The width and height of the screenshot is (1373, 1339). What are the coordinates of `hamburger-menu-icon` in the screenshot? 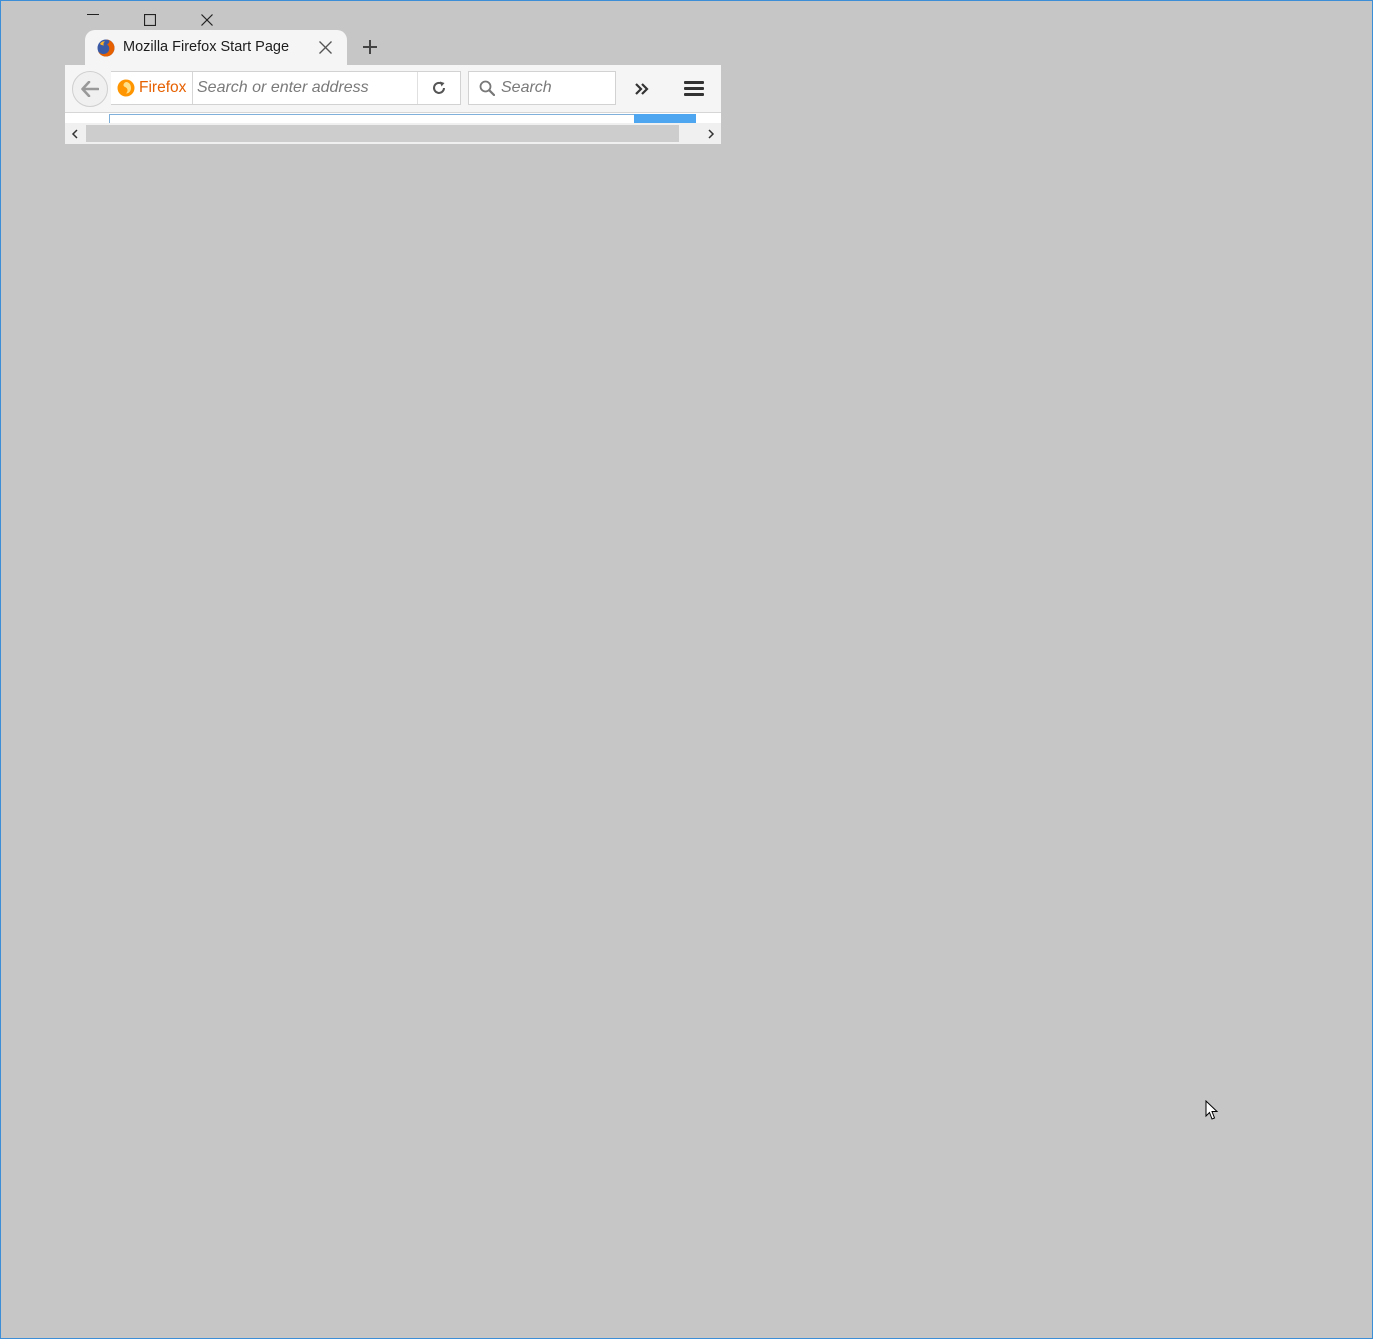 It's located at (694, 88).